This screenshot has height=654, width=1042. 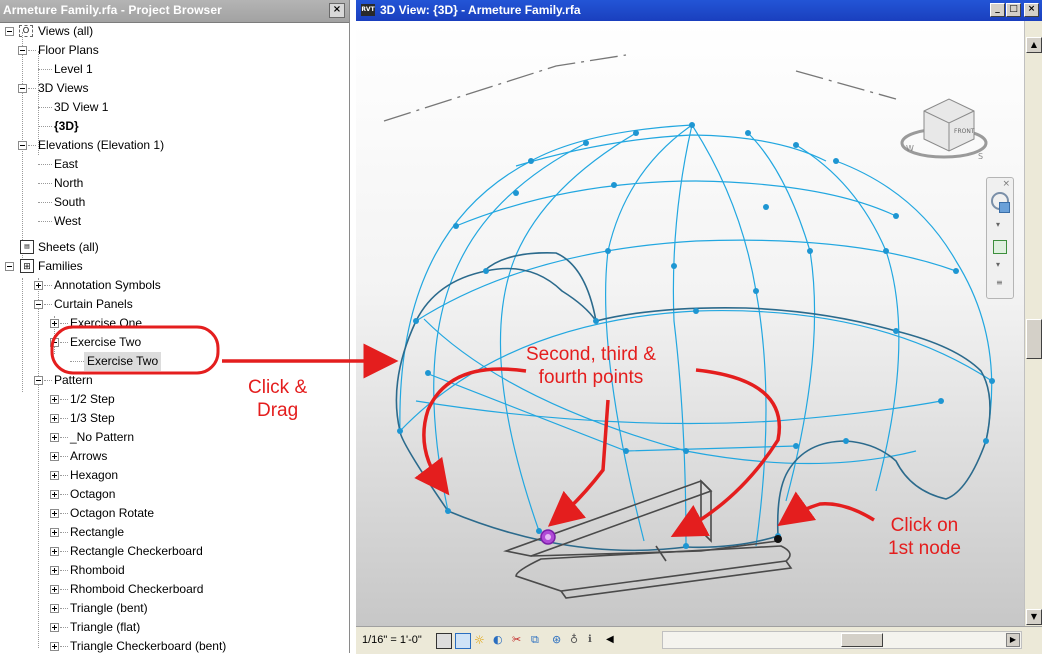 What do you see at coordinates (1004, 207) in the screenshot?
I see `cube-nav-icon` at bounding box center [1004, 207].